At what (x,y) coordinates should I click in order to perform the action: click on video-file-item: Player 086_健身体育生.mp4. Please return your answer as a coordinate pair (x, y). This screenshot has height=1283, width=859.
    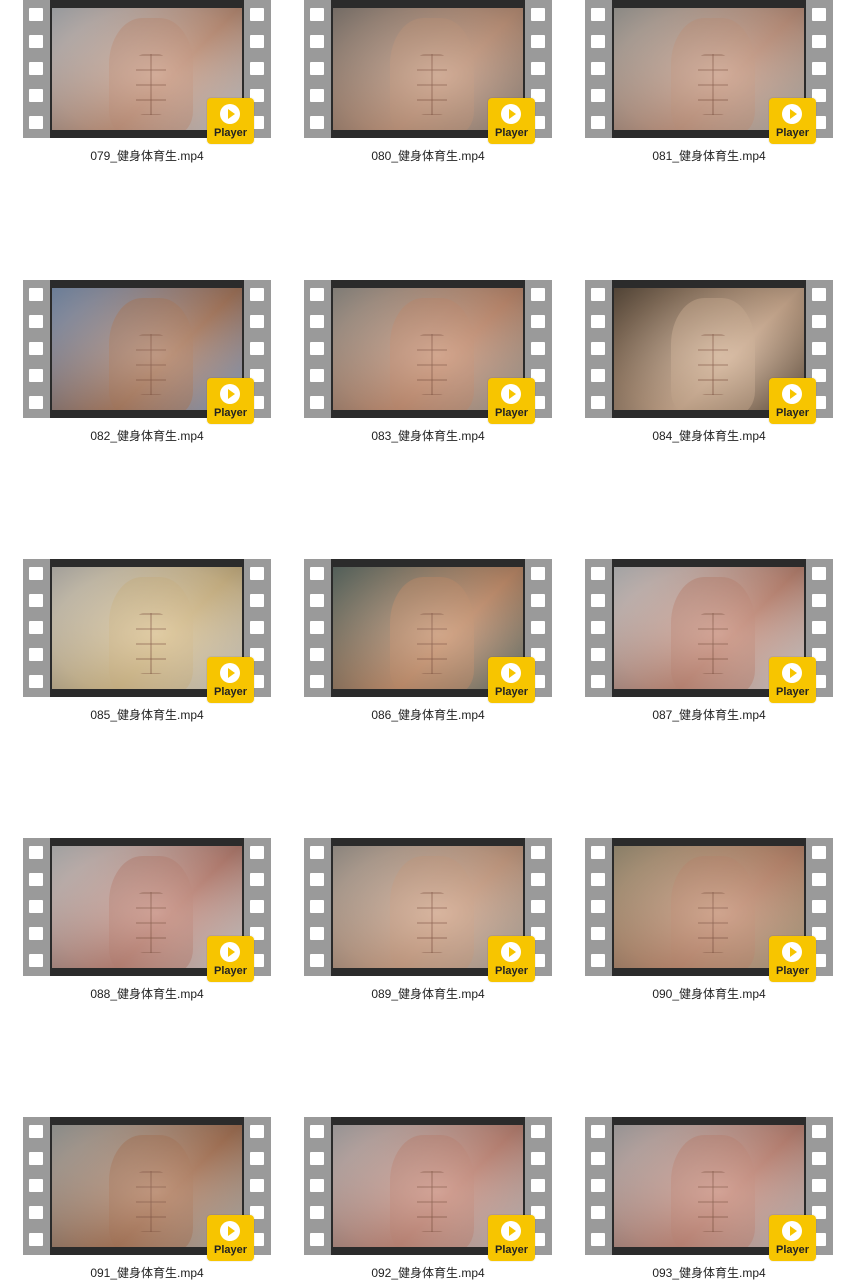
    Looking at the image, I should click on (416, 641).